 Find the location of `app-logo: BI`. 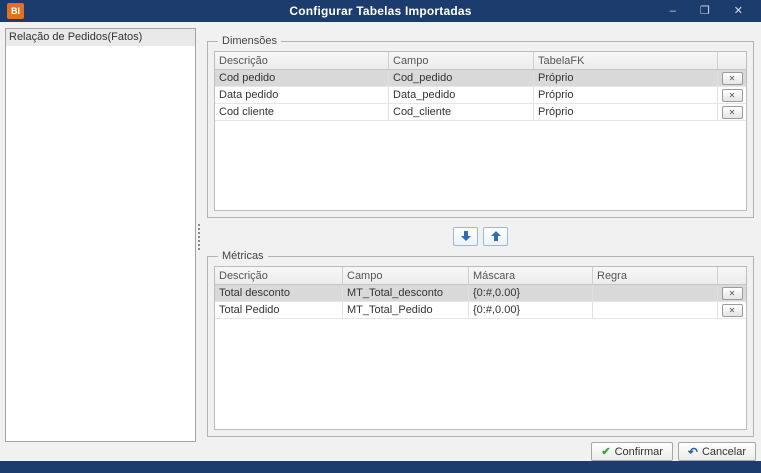

app-logo: BI is located at coordinates (15, 11).